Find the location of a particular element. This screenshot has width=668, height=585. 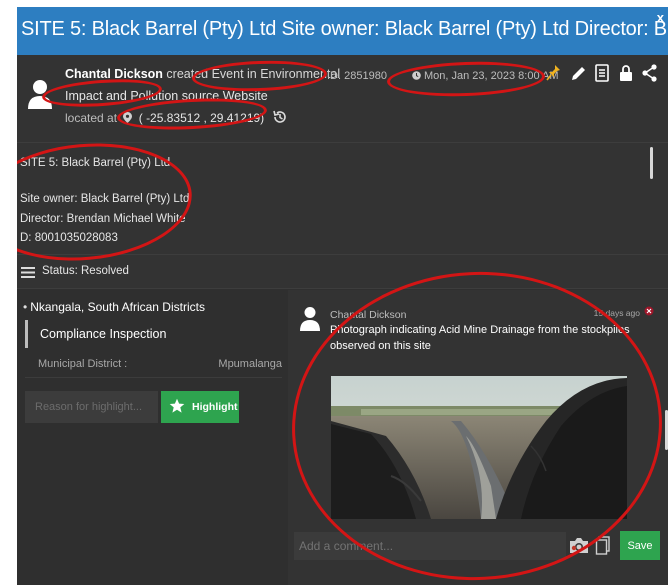

highlight-button: Highlight is located at coordinates (200, 407).